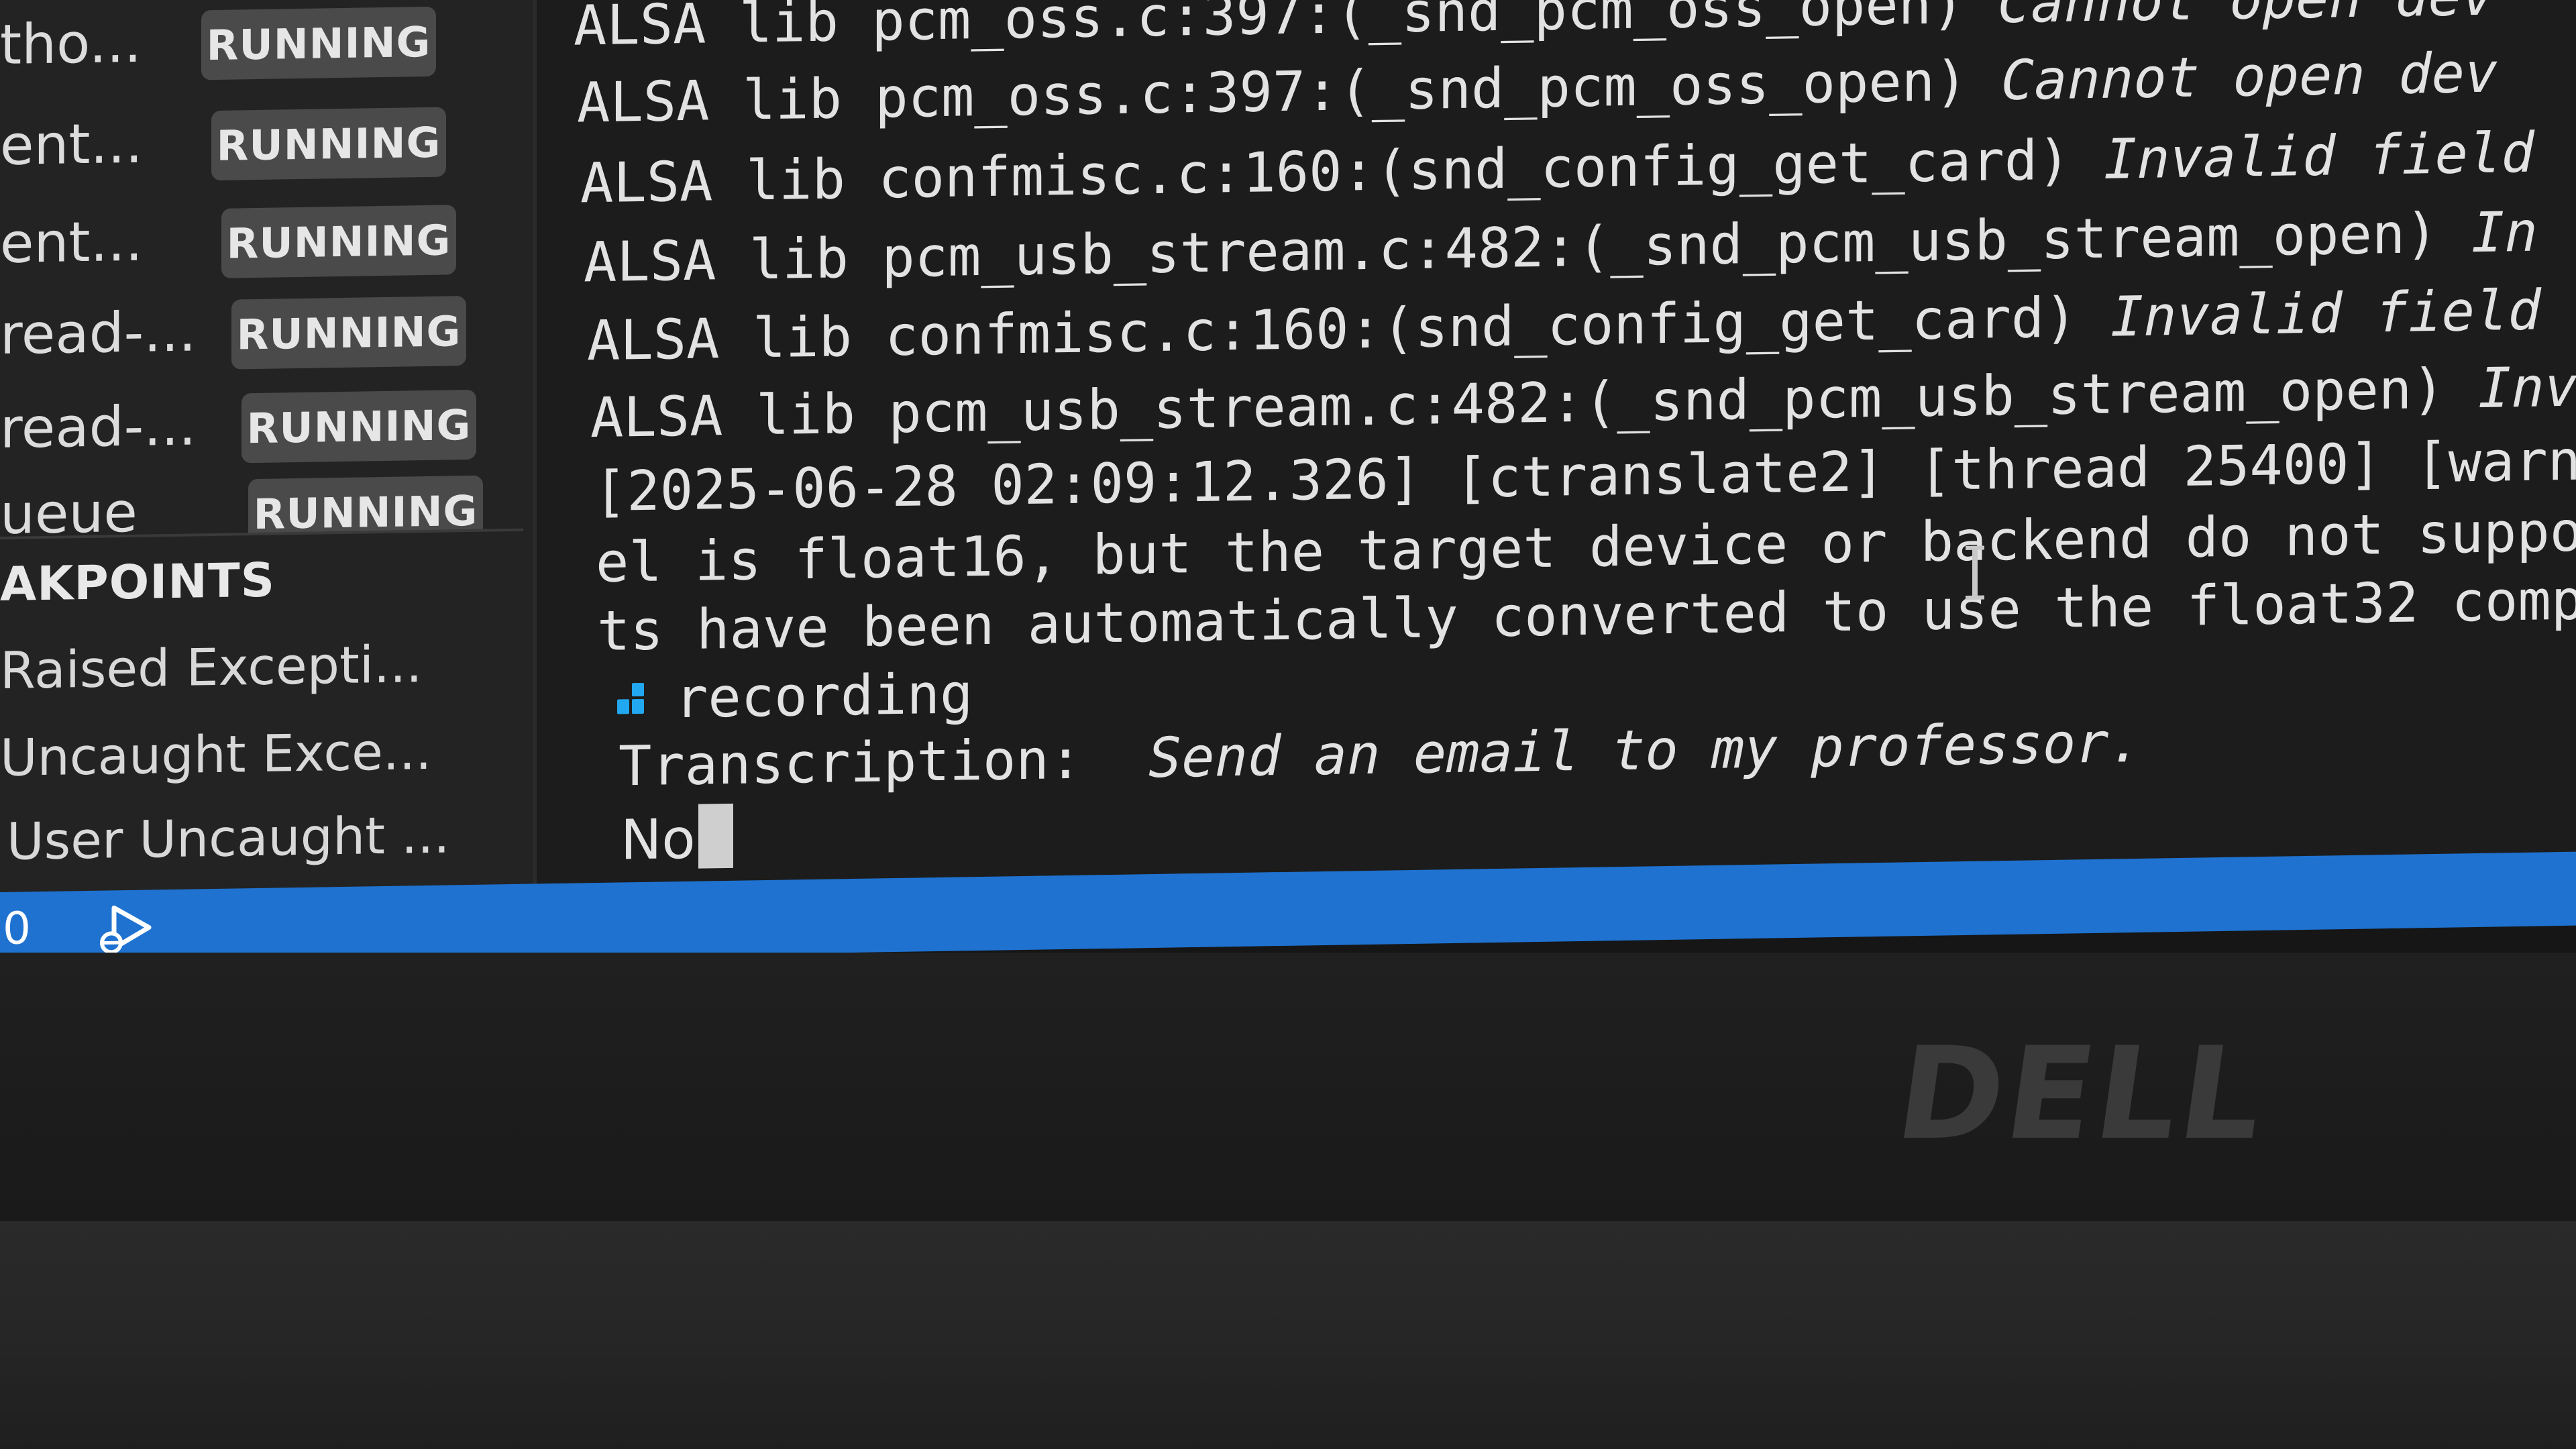 The height and width of the screenshot is (1449, 2576). I want to click on recording-line: recording, so click(795, 696).